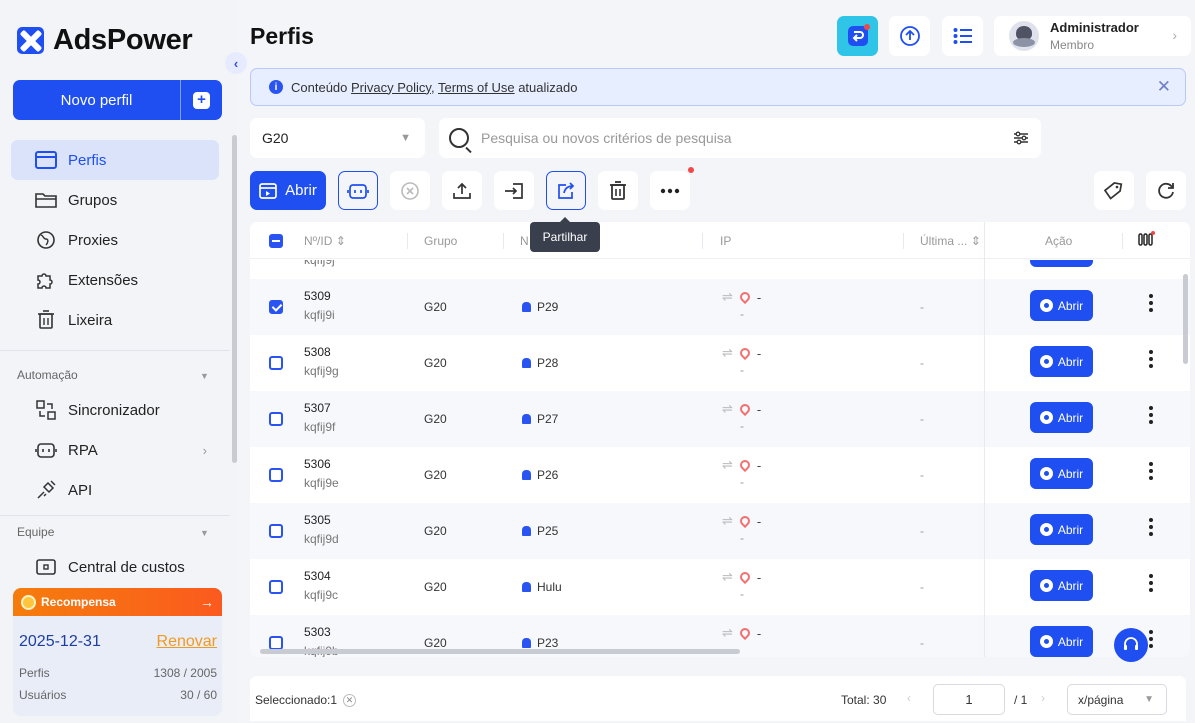  Describe the element at coordinates (201, 100) in the screenshot. I see `batch-add-button` at that location.